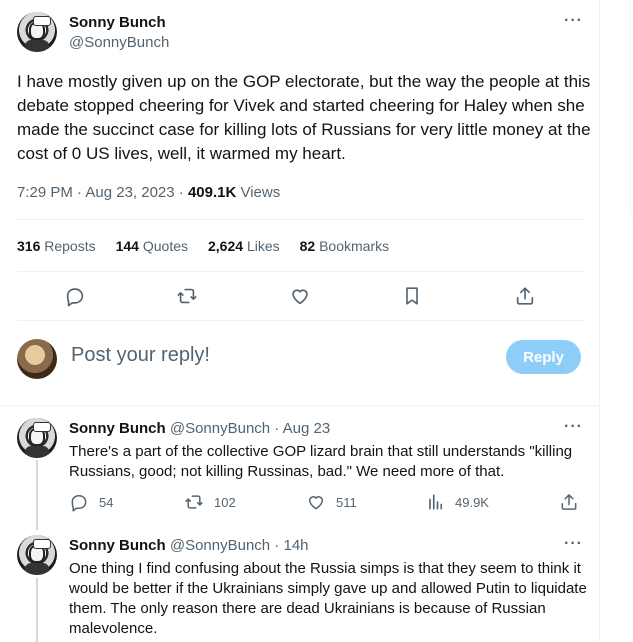  Describe the element at coordinates (258, 192) in the screenshot. I see `views-label: Views` at that location.